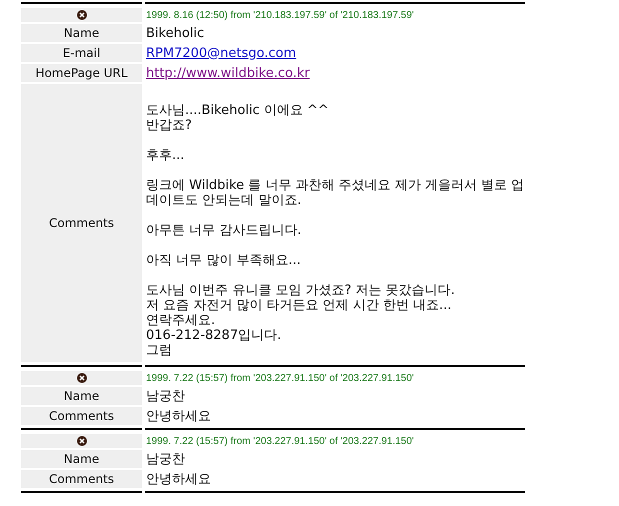 This screenshot has height=506, width=619. What do you see at coordinates (228, 73) in the screenshot?
I see `field-link: http://www.wildbike.co.kr` at bounding box center [228, 73].